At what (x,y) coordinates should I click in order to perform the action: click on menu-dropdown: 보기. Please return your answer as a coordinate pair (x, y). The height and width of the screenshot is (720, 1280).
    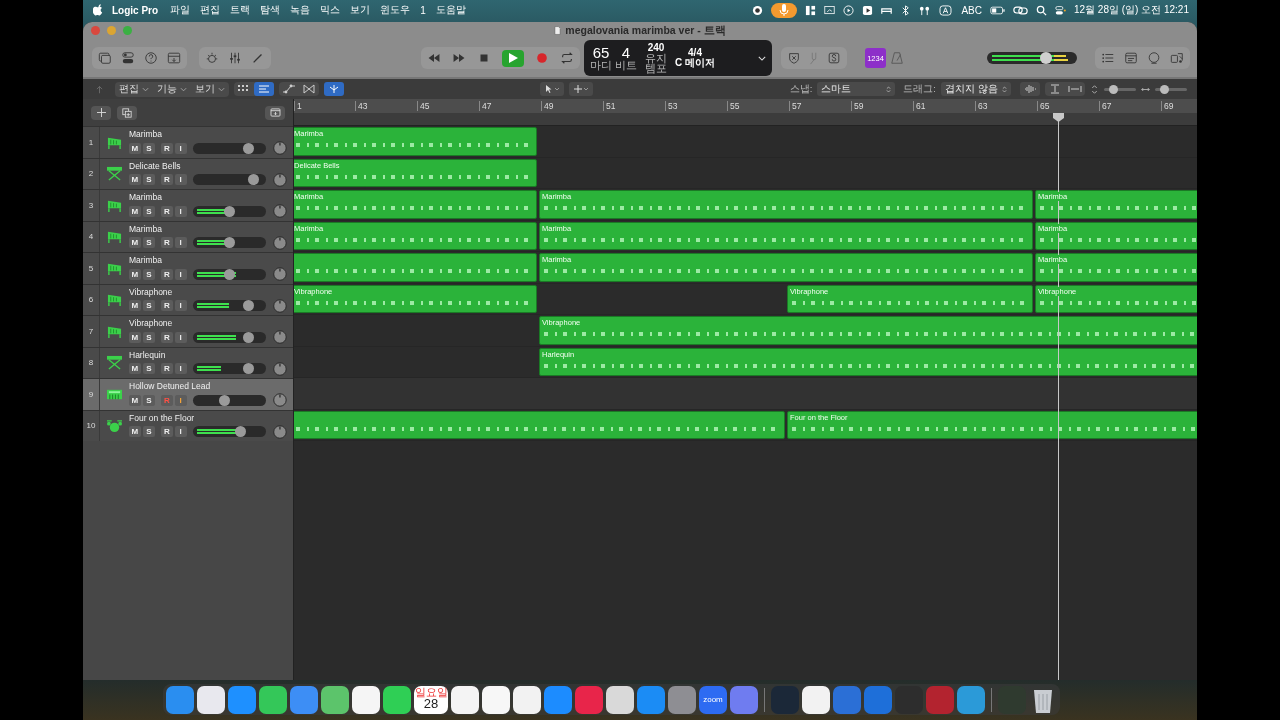
    Looking at the image, I should click on (210, 89).